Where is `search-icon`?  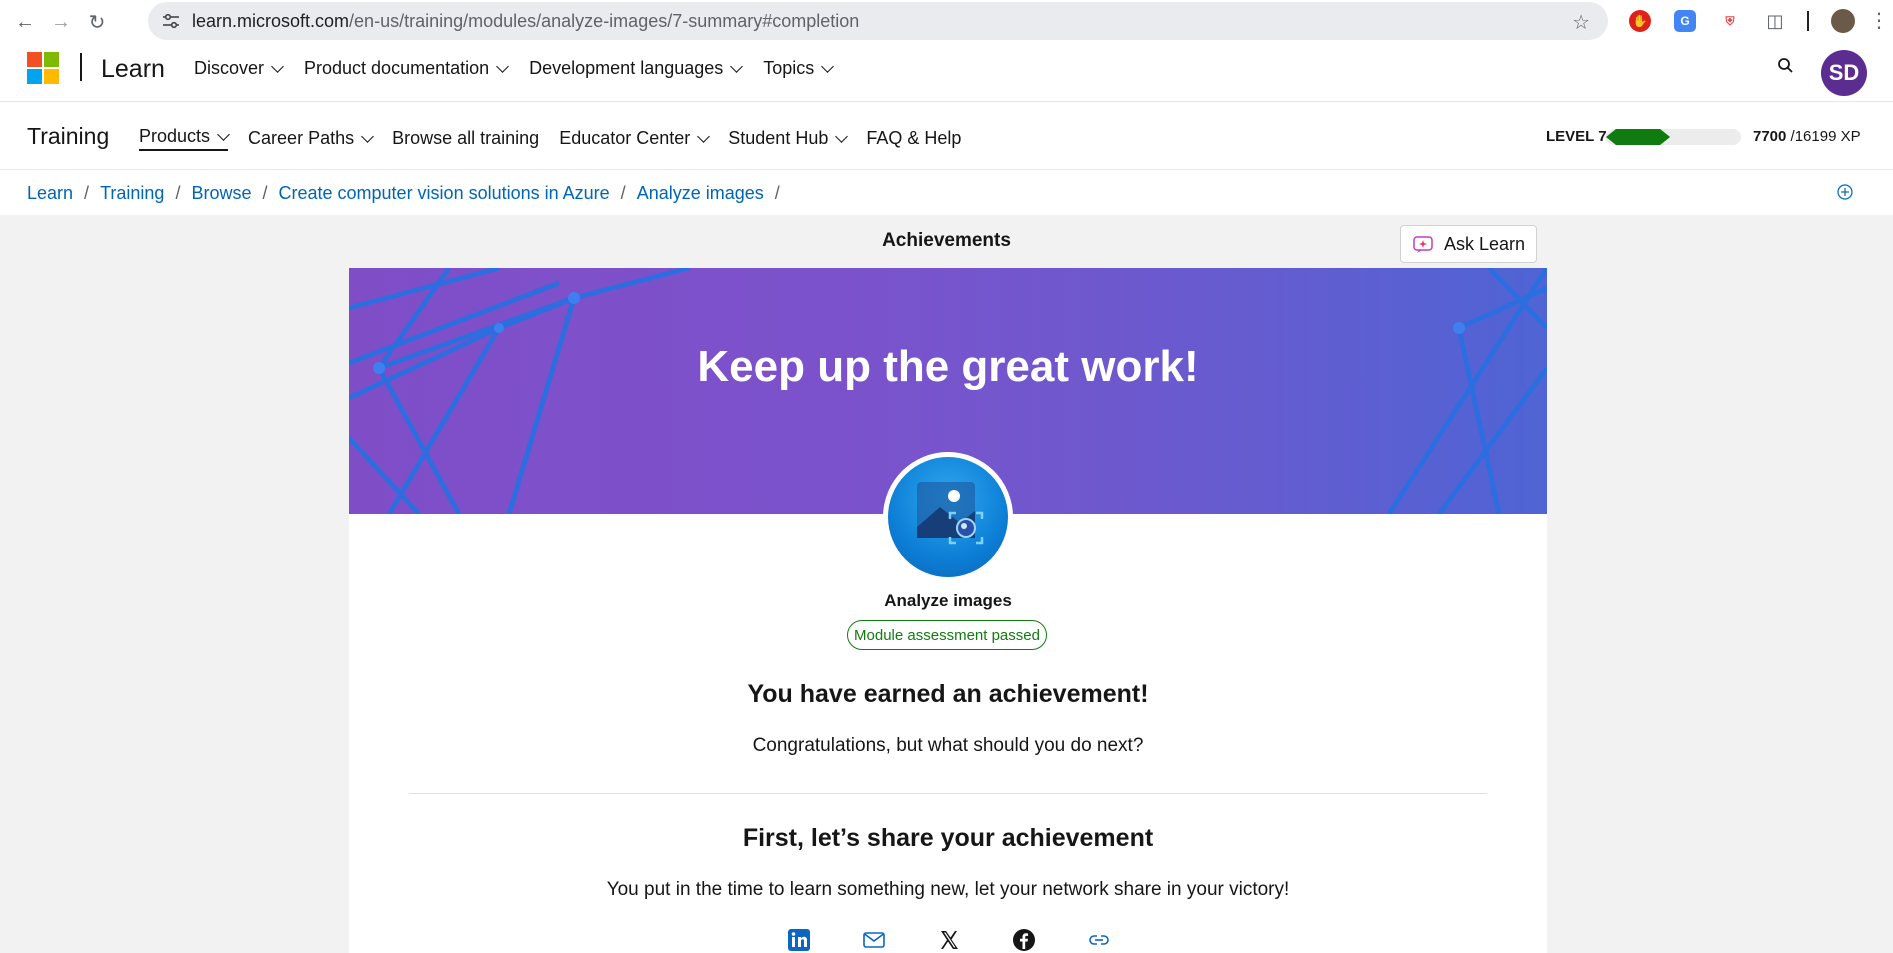 search-icon is located at coordinates (1786, 66).